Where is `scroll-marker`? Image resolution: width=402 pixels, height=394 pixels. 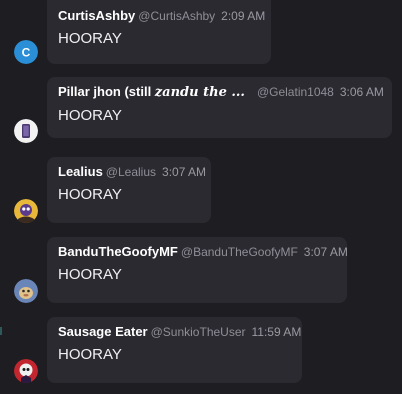
scroll-marker is located at coordinates (1, 331).